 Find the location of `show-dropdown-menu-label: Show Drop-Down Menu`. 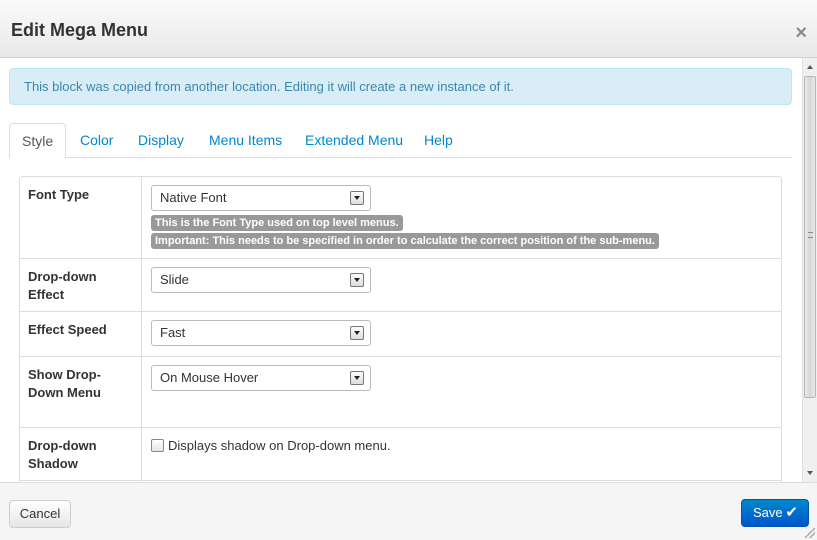

show-dropdown-menu-label: Show Drop-Down Menu is located at coordinates (81, 392).